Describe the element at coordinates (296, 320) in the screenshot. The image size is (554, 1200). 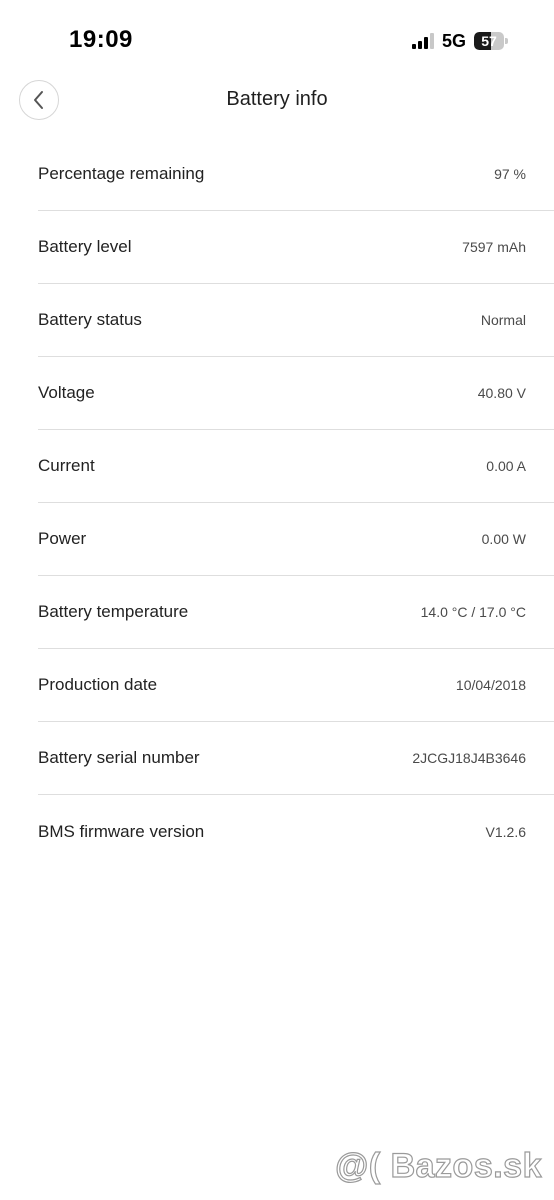
I see `list-item: Battery status Normal` at that location.